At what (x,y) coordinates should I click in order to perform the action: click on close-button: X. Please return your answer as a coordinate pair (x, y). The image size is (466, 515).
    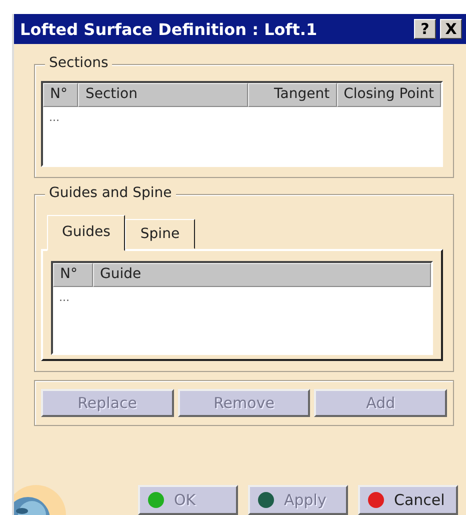
    Looking at the image, I should click on (451, 29).